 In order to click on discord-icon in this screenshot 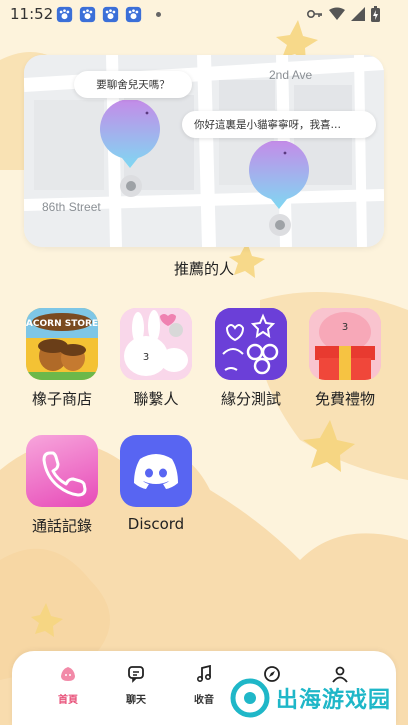, I will do `click(156, 471)`.